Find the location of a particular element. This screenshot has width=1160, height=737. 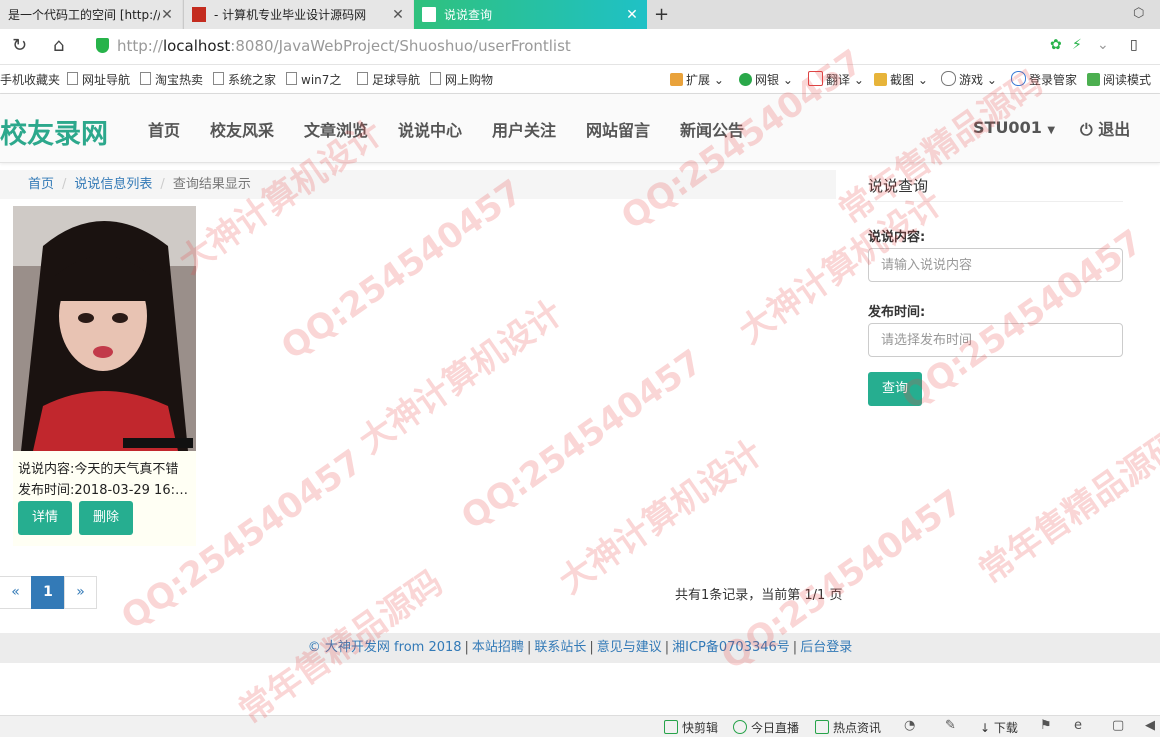

status-kuaijianji: 快剪辑 is located at coordinates (691, 727).